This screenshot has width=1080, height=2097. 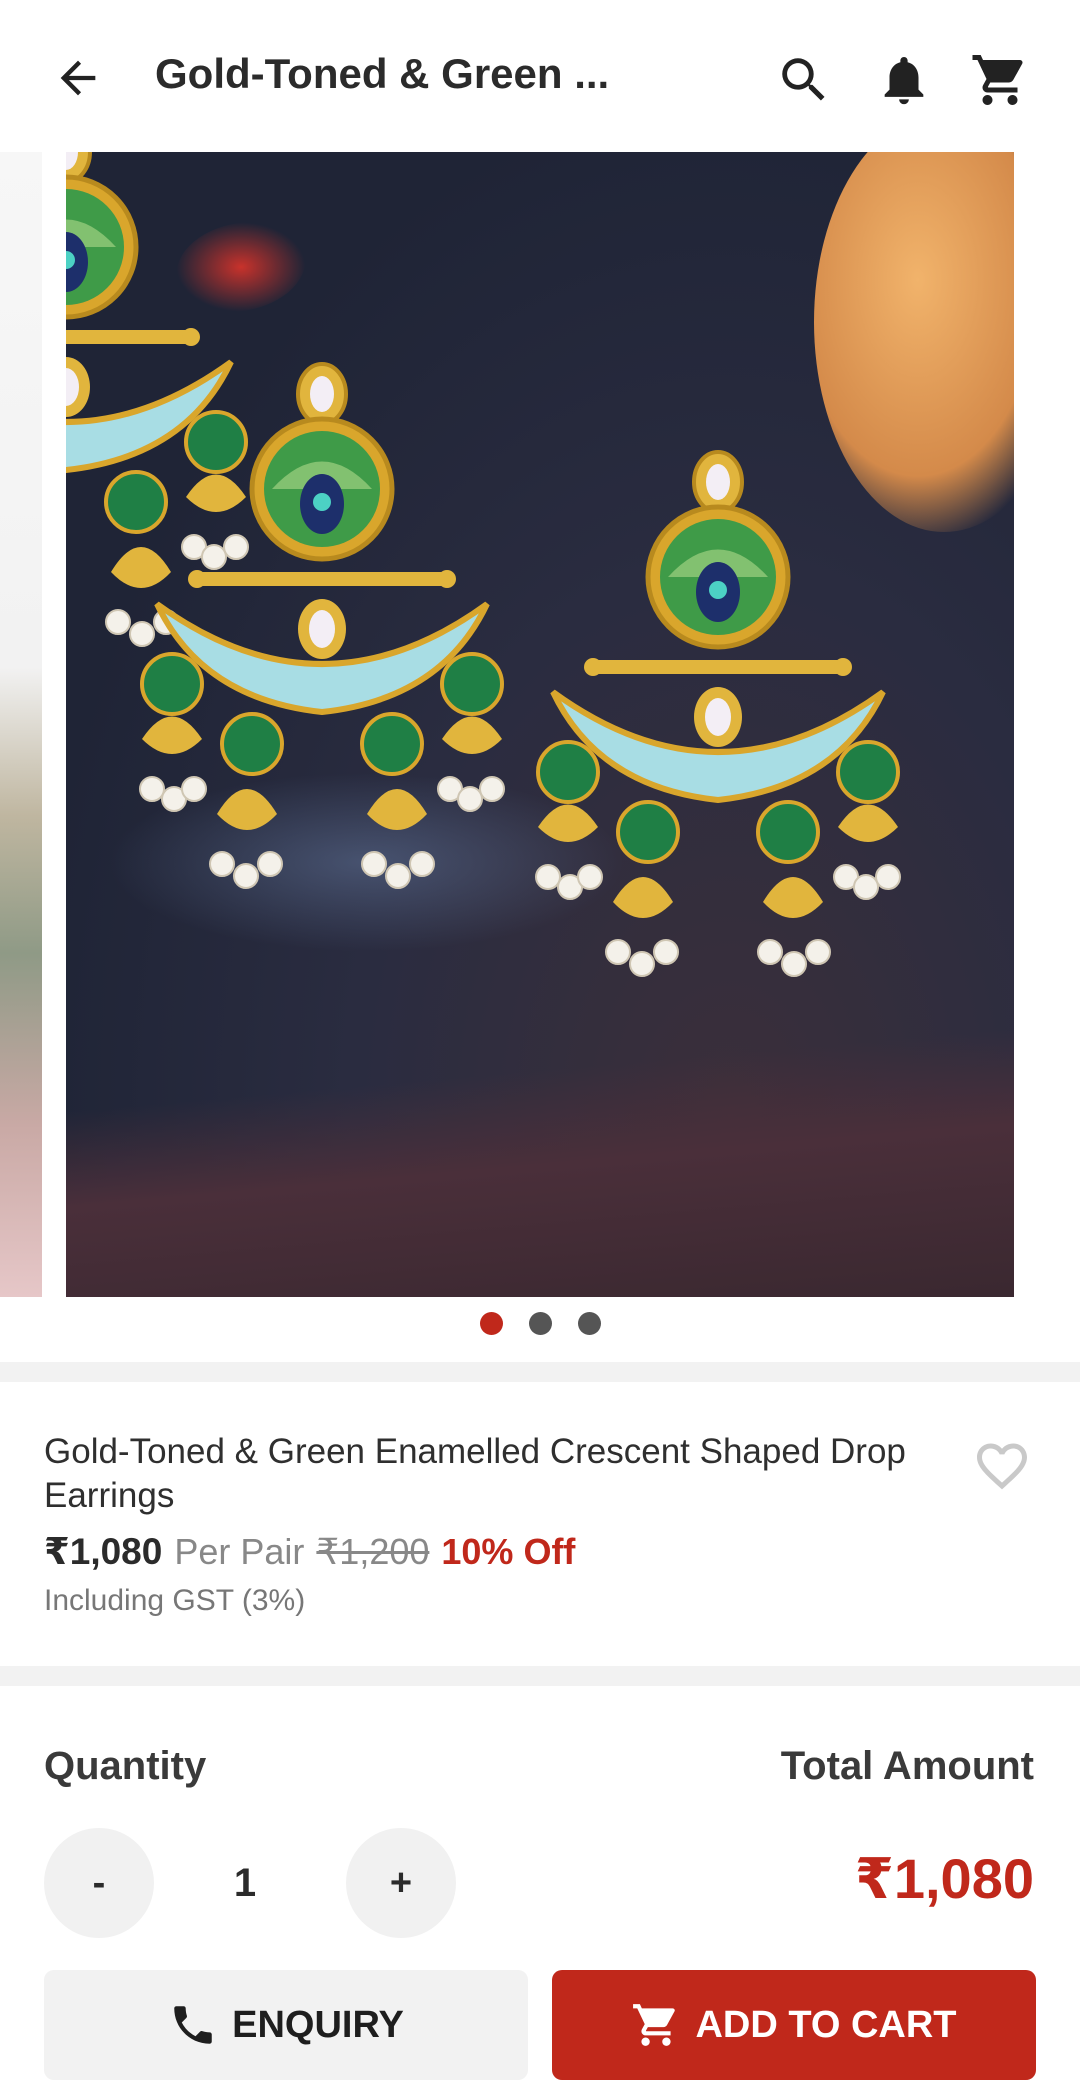 I want to click on discount-badge: 10% Off, so click(x=508, y=1551).